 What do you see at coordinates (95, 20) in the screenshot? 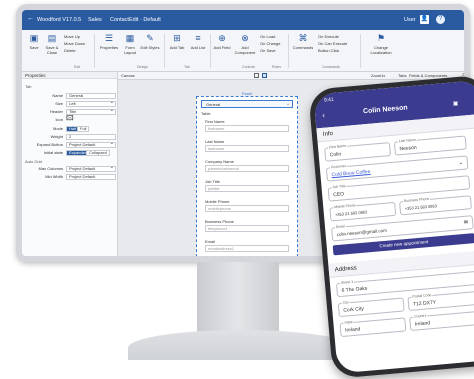
I see `tab-sales: Sales` at bounding box center [95, 20].